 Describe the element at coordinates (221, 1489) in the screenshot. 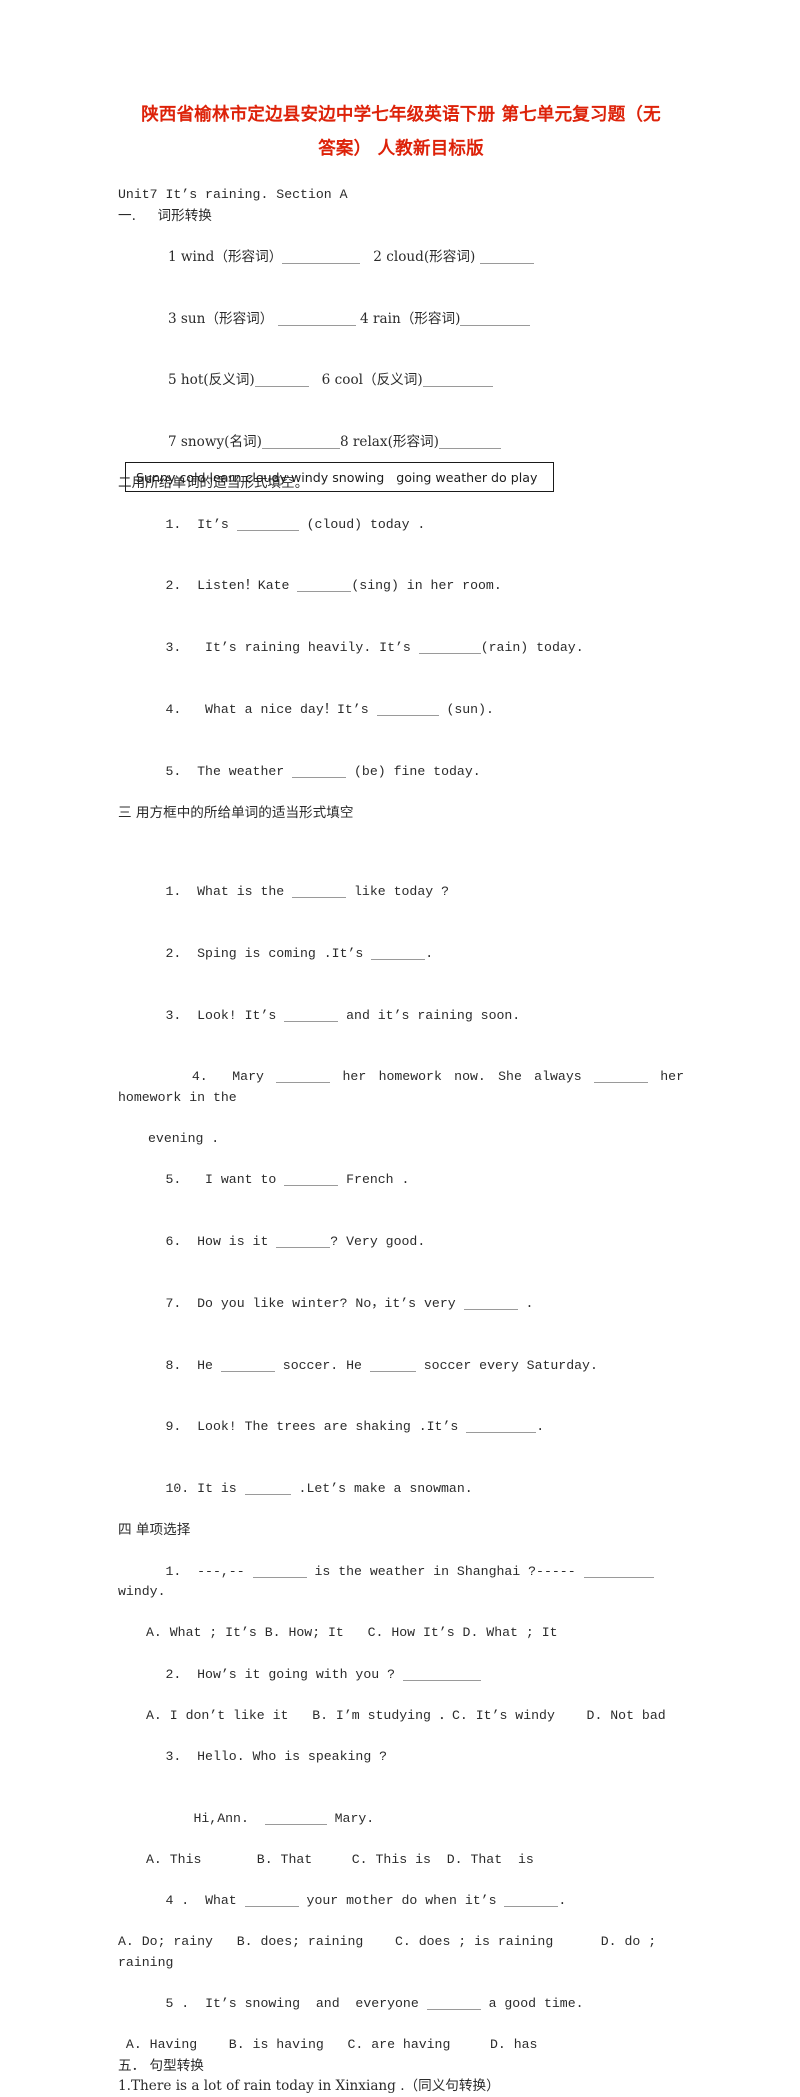

I see `item-text: It is` at that location.